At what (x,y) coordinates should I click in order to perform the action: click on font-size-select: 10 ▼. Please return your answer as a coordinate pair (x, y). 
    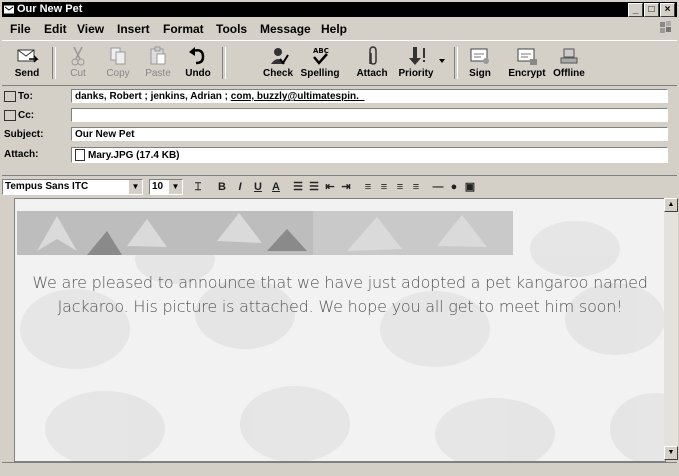
    Looking at the image, I should click on (166, 187).